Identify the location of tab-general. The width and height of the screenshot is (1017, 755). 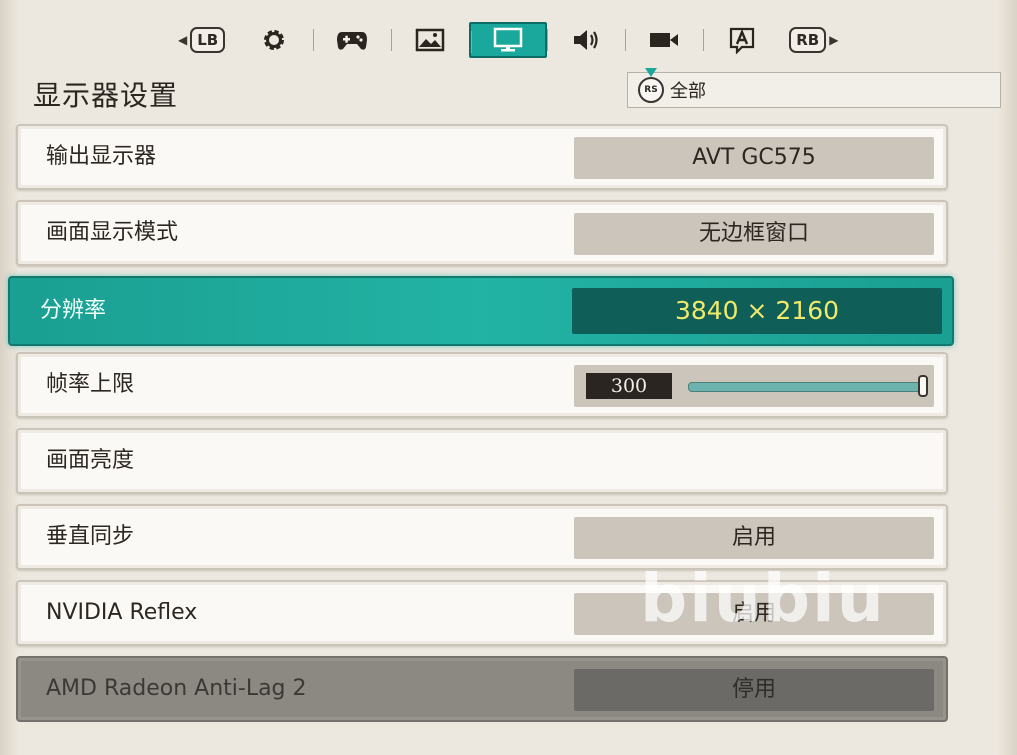
(274, 40).